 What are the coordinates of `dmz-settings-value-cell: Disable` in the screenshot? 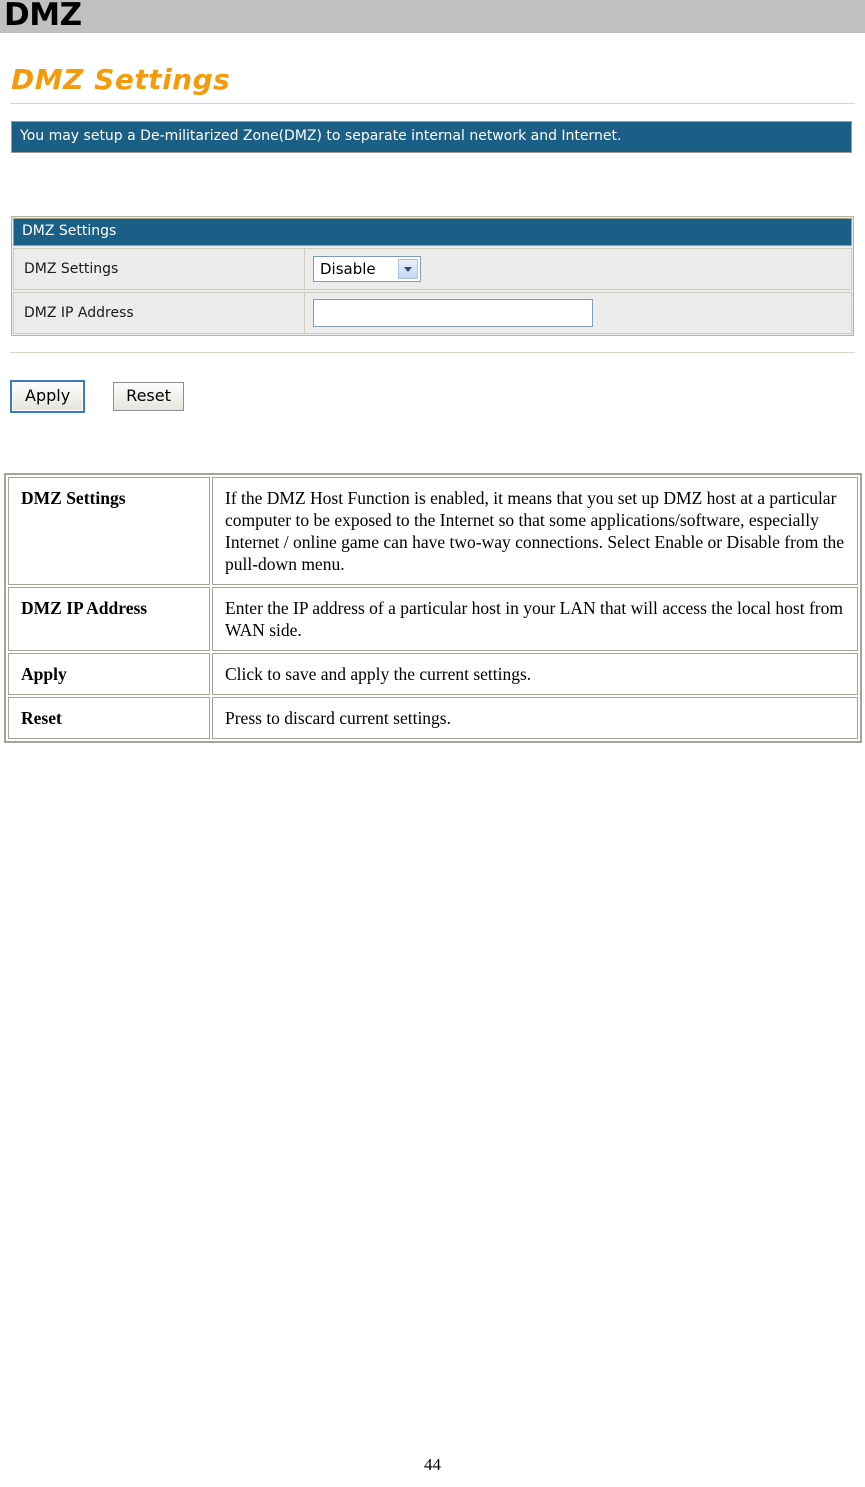 It's located at (578, 269).